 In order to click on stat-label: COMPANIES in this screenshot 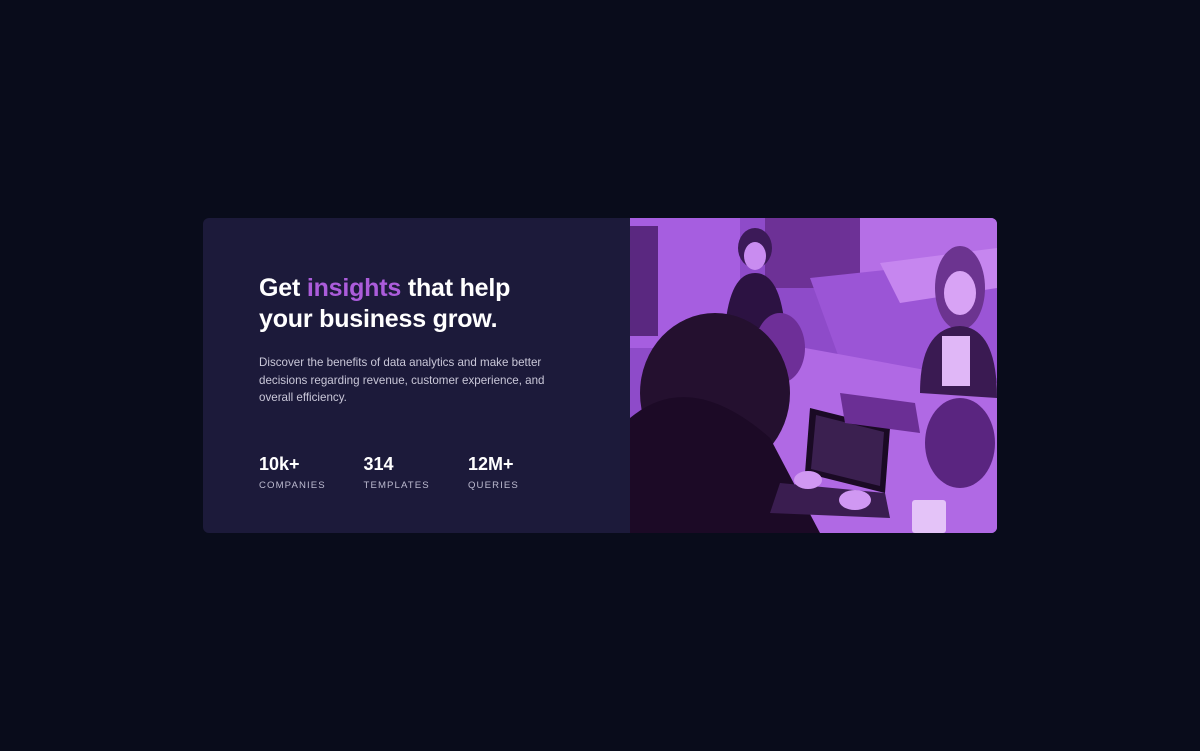, I will do `click(292, 485)`.